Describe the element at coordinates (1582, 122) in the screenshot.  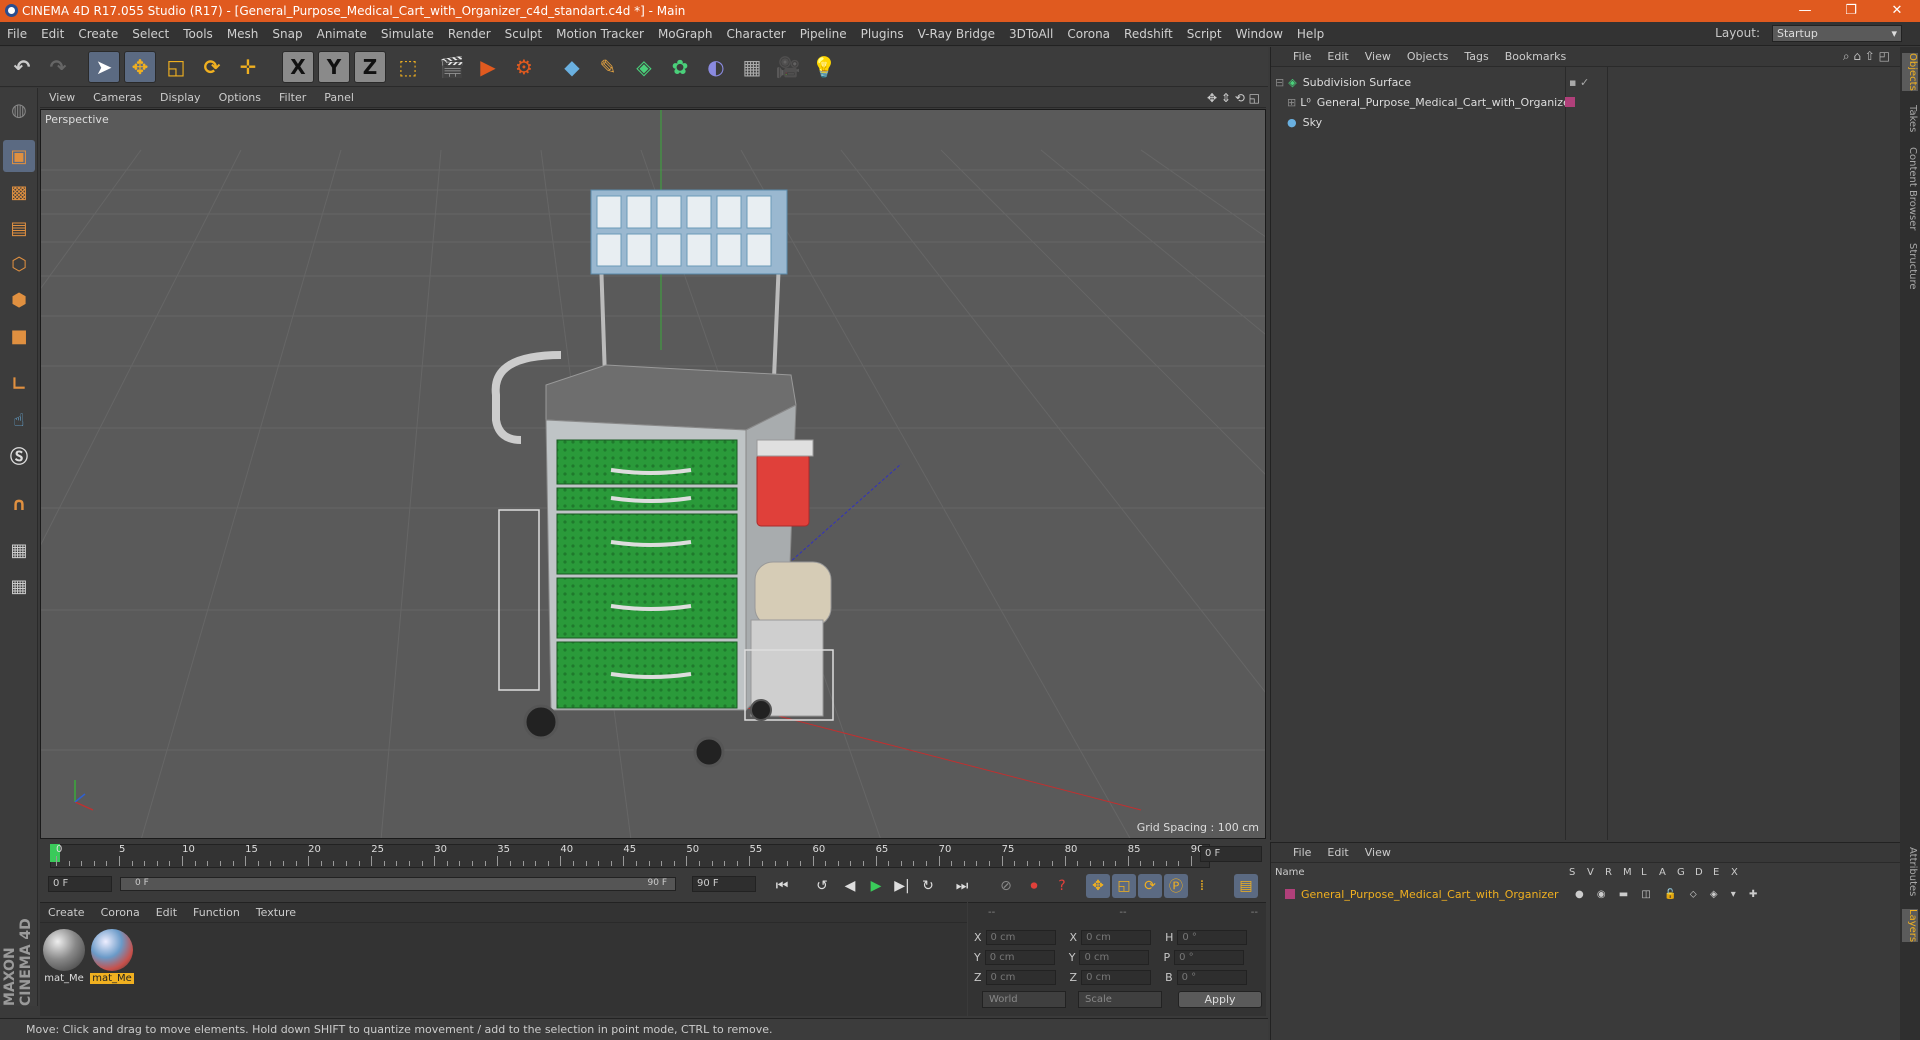
I see `object-row: ● Sky` at that location.